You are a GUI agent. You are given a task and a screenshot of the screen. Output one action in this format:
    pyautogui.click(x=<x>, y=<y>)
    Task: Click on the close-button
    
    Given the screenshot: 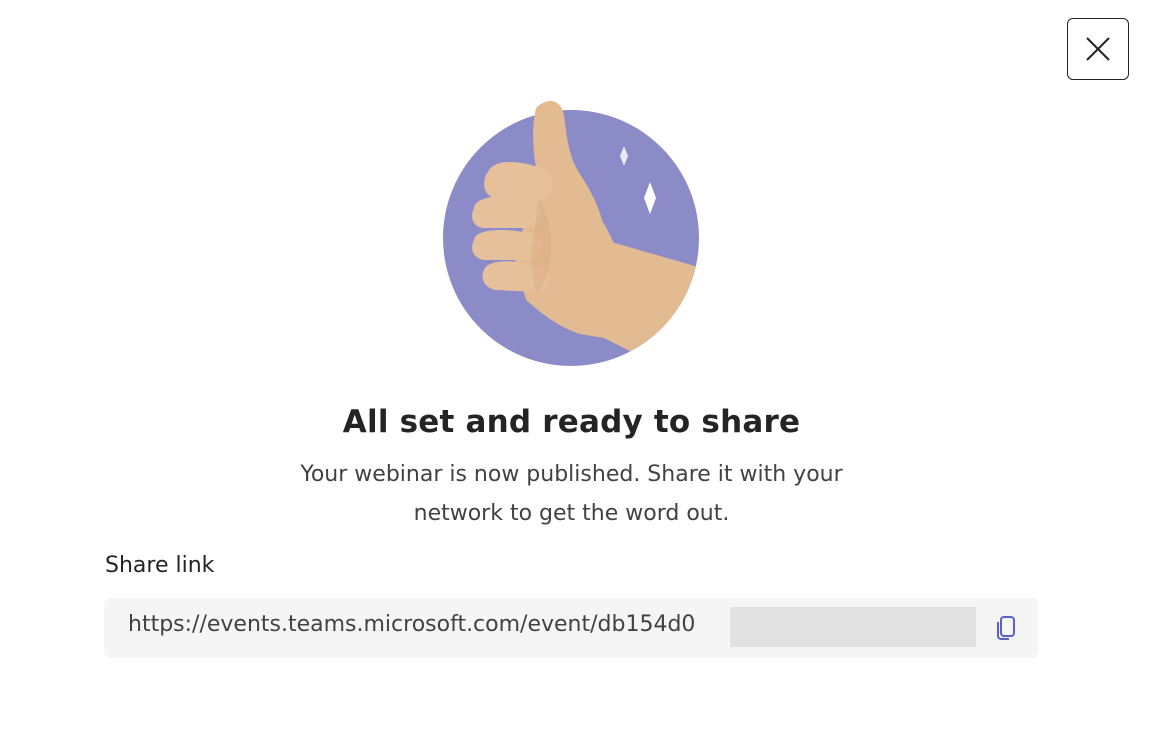 What is the action you would take?
    pyautogui.click(x=1098, y=49)
    